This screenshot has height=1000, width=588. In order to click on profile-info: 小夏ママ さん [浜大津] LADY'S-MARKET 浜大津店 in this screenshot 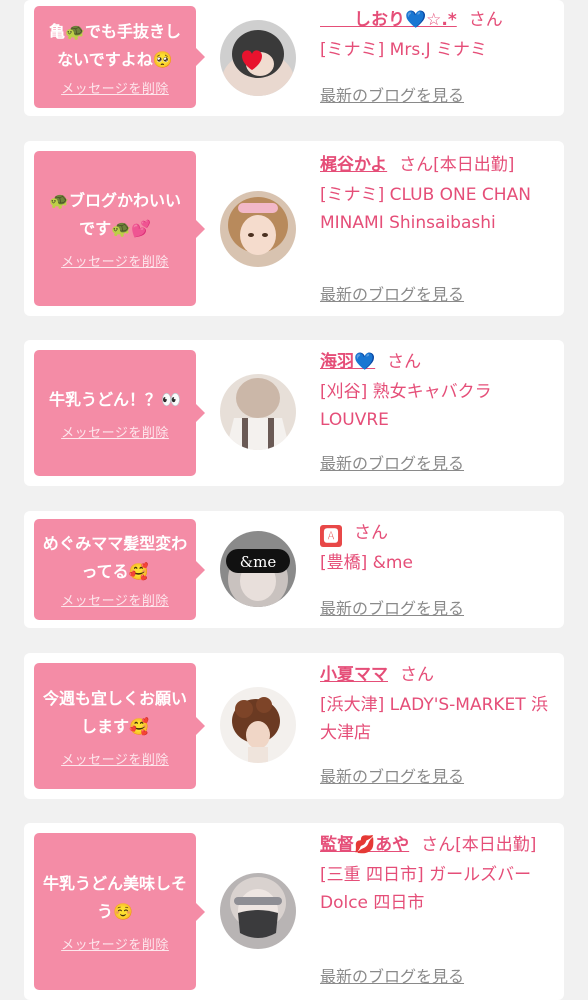, I will do `click(438, 704)`.